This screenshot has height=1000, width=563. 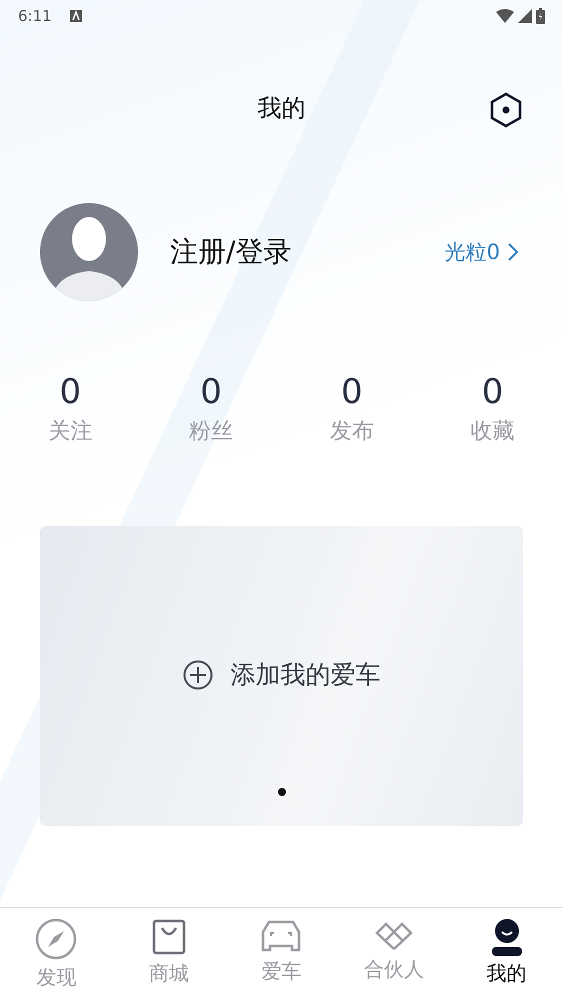 I want to click on status-time: 6:11, so click(x=35, y=16).